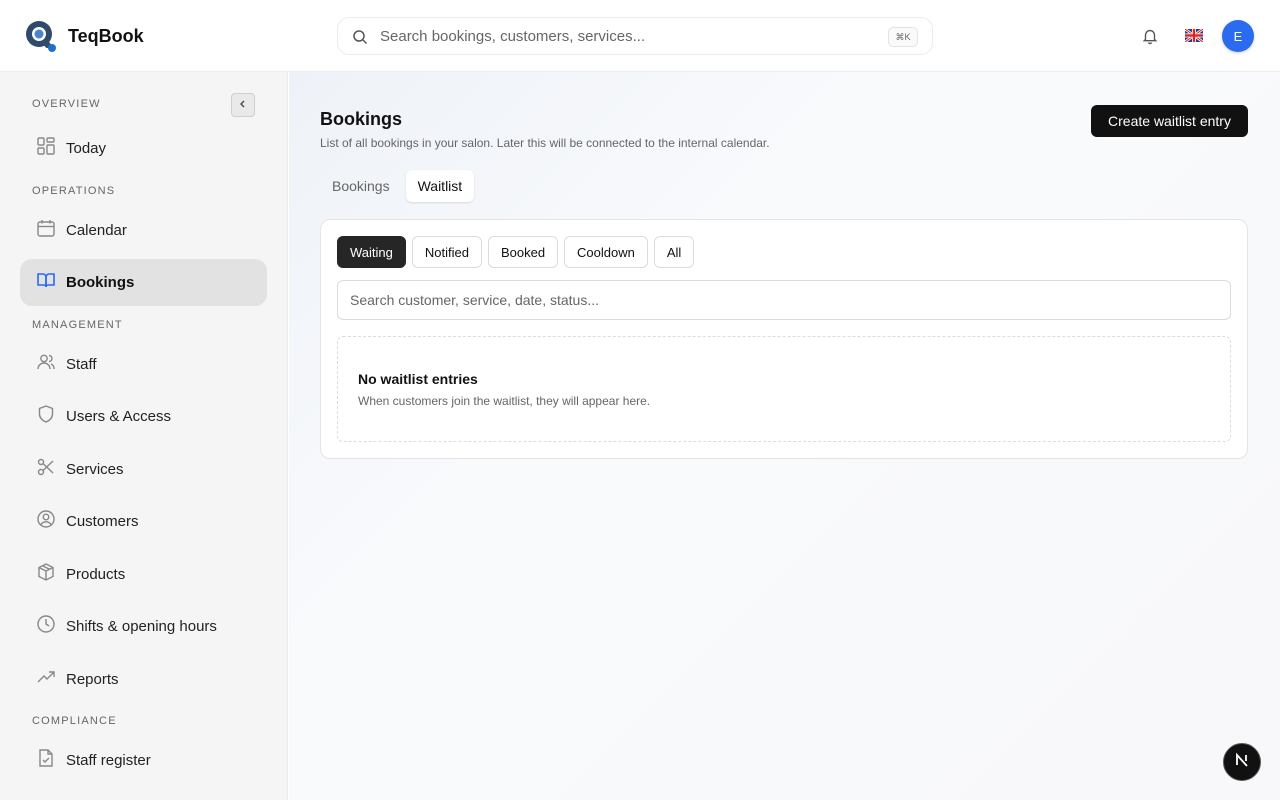  Describe the element at coordinates (440, 186) in the screenshot. I see `tab-waitlist: Waitlist` at that location.